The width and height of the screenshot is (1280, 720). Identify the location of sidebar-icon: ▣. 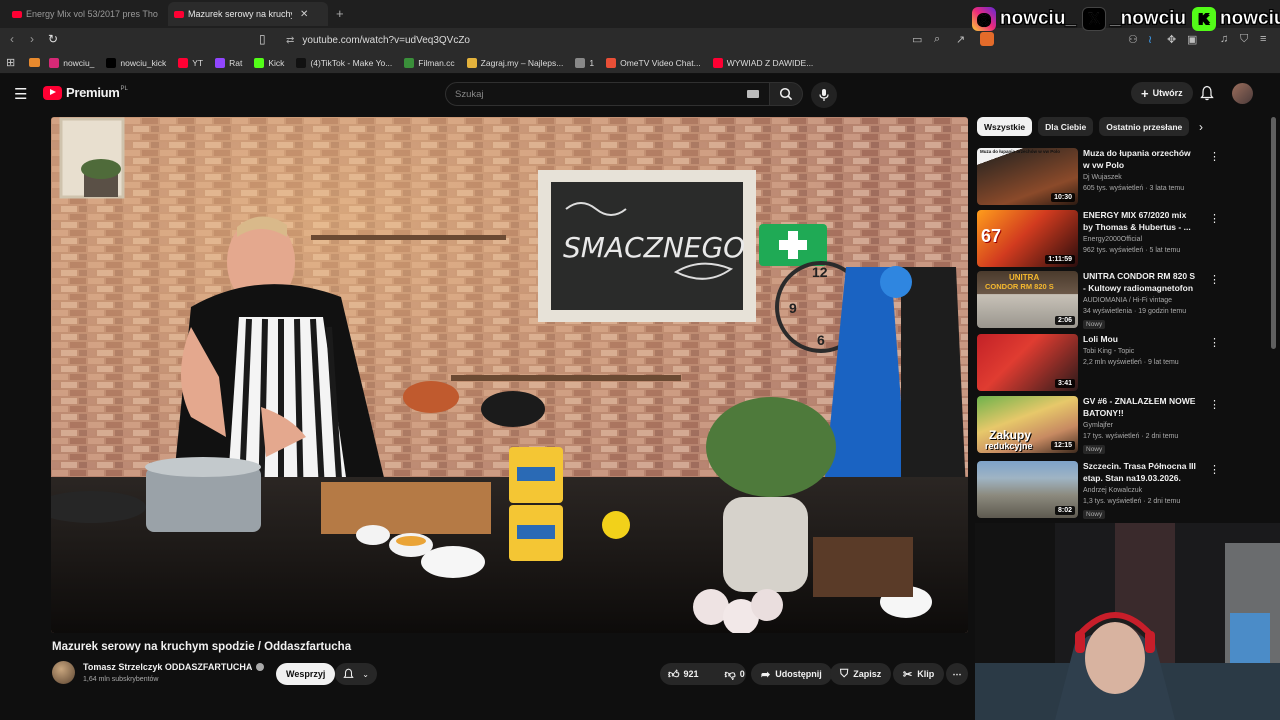
(1192, 39).